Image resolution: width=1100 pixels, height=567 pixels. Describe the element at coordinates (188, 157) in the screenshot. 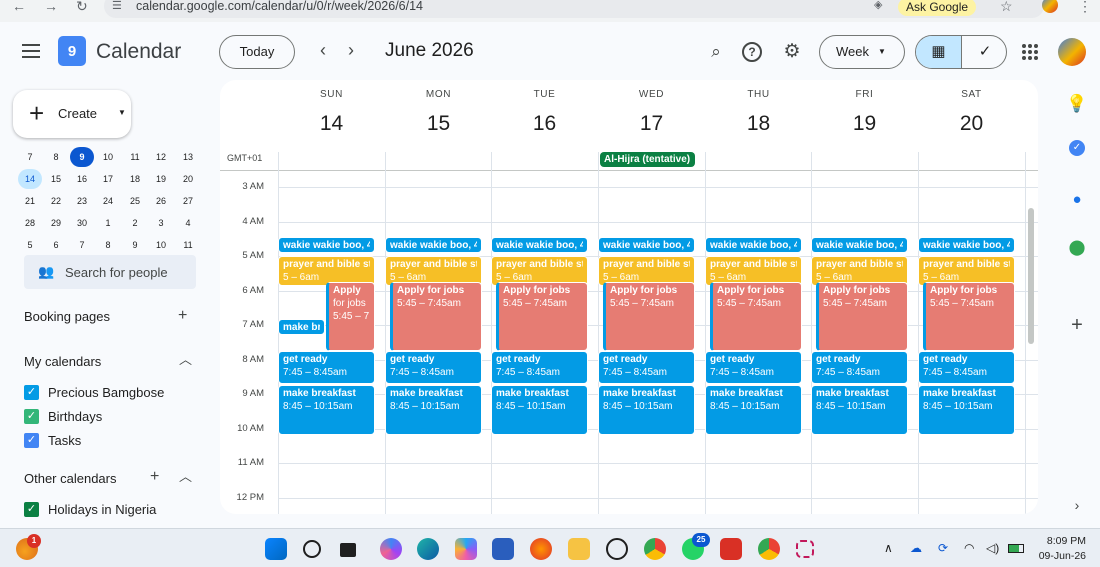

I see `mini-calendar-day: 13` at that location.